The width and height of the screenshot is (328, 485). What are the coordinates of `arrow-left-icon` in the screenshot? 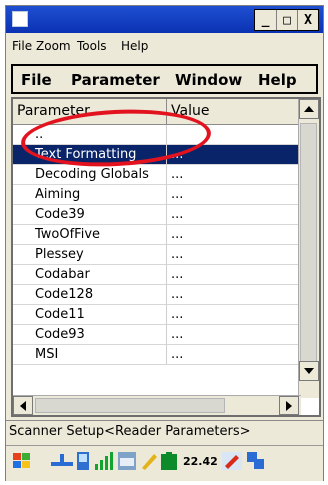 It's located at (23, 405).